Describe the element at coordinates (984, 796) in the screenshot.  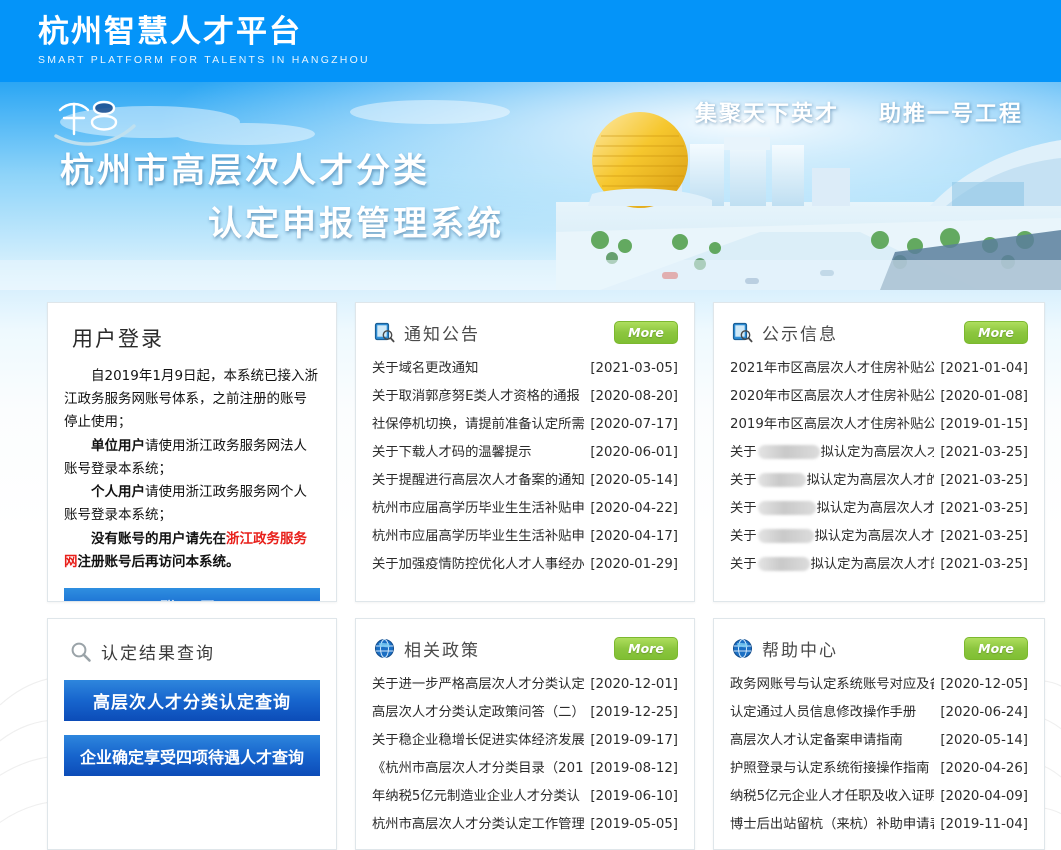
I see `list-item-date: [2020-04-09]` at that location.